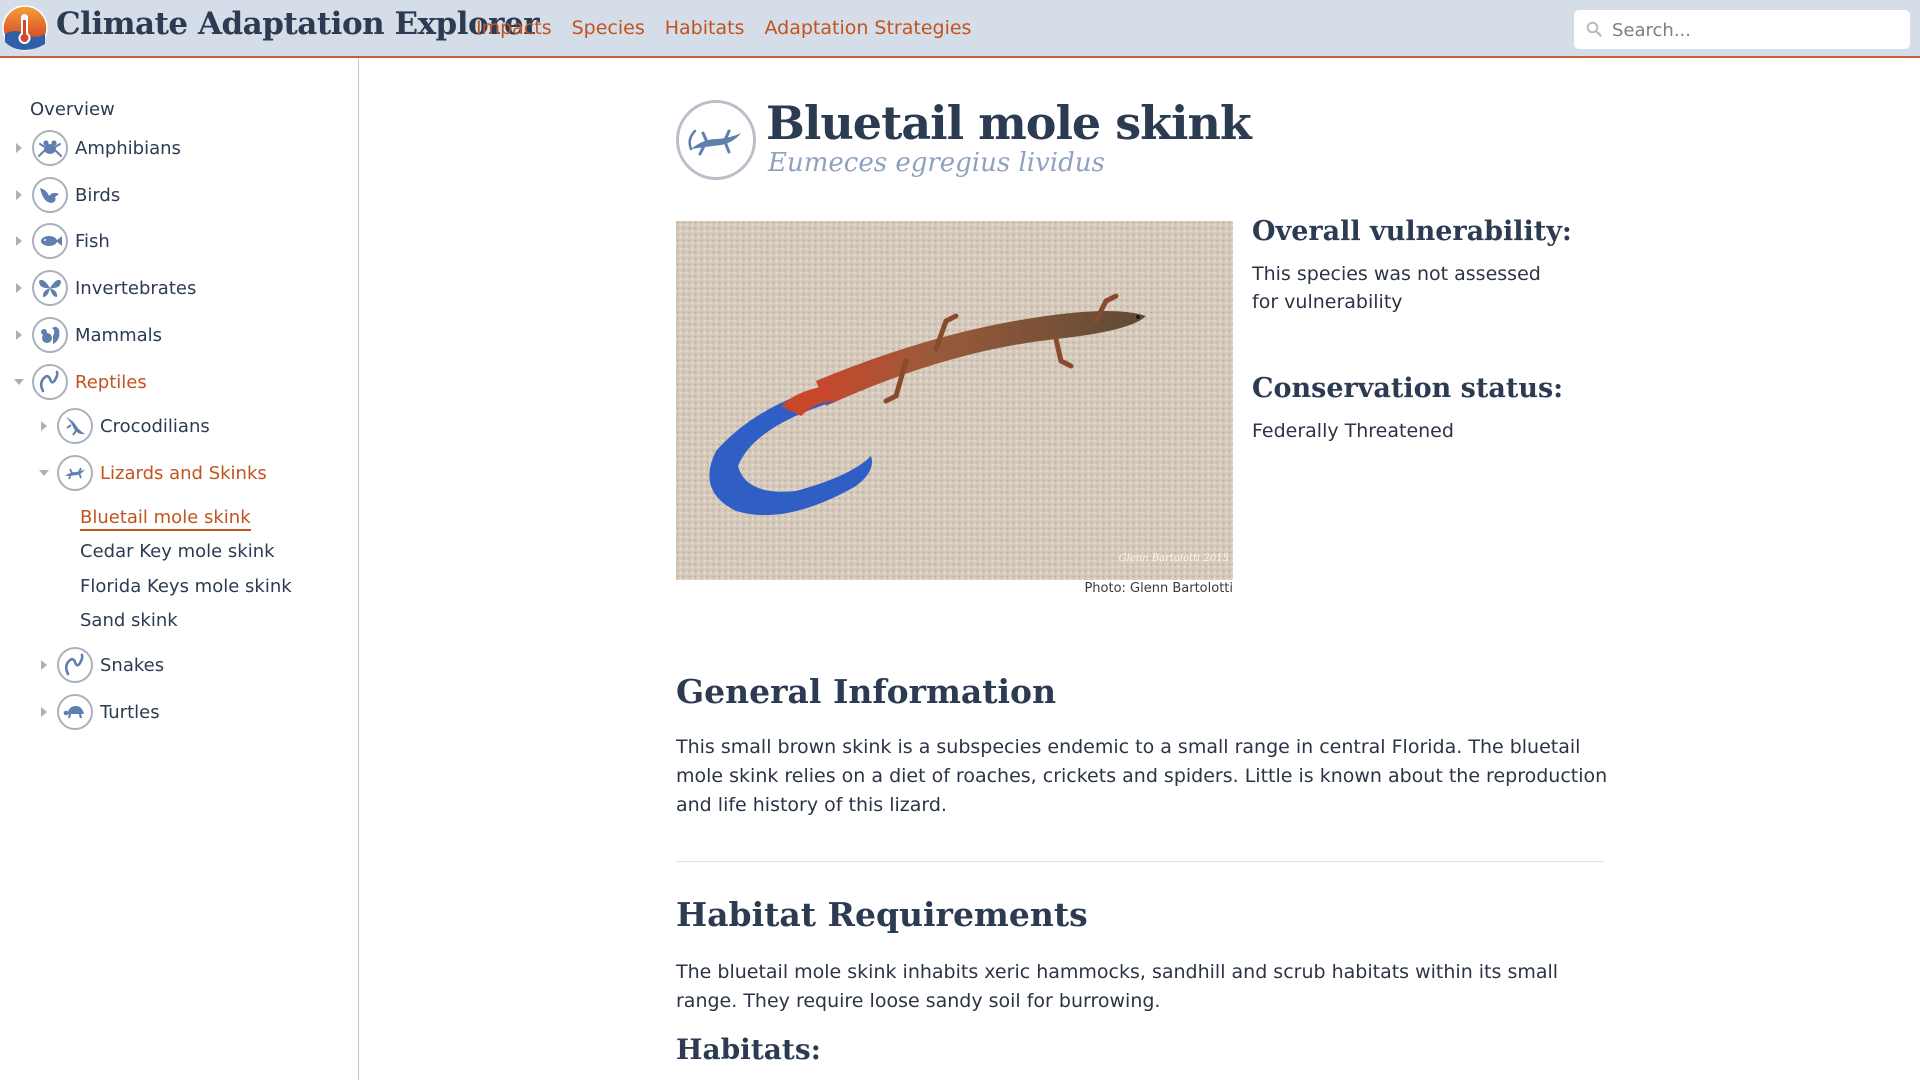 Image resolution: width=1920 pixels, height=1080 pixels. I want to click on sidebar-item-mammals: Mammals, so click(88, 335).